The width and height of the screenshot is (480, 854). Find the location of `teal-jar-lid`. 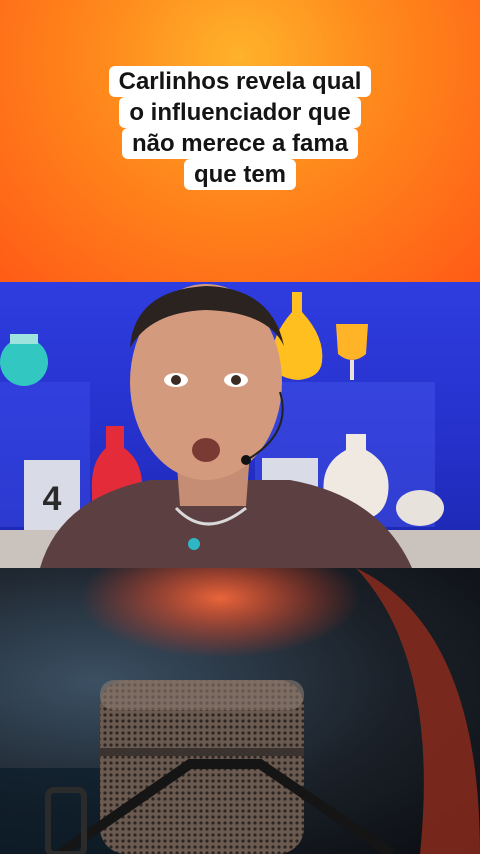

teal-jar-lid is located at coordinates (24, 339).